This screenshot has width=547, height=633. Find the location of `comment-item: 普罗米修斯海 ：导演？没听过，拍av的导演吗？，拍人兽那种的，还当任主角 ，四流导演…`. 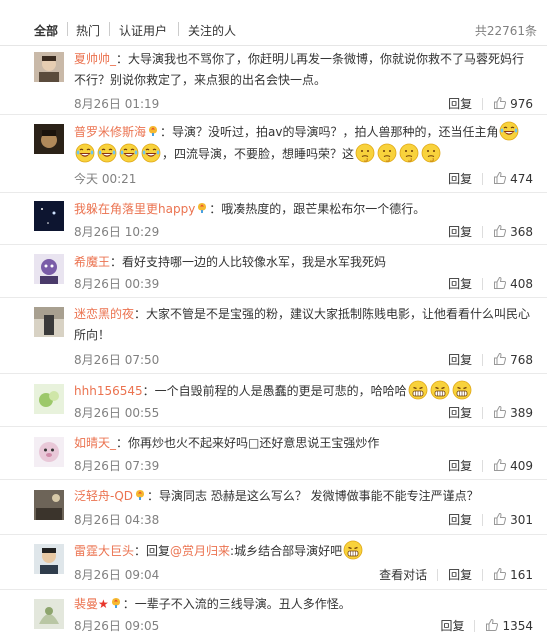

comment-item: 普罗米修斯海 ：导演？没听过，拍av的导演吗？，拍人兽那种的，还当任主角 ，四流导演… is located at coordinates (273, 154).